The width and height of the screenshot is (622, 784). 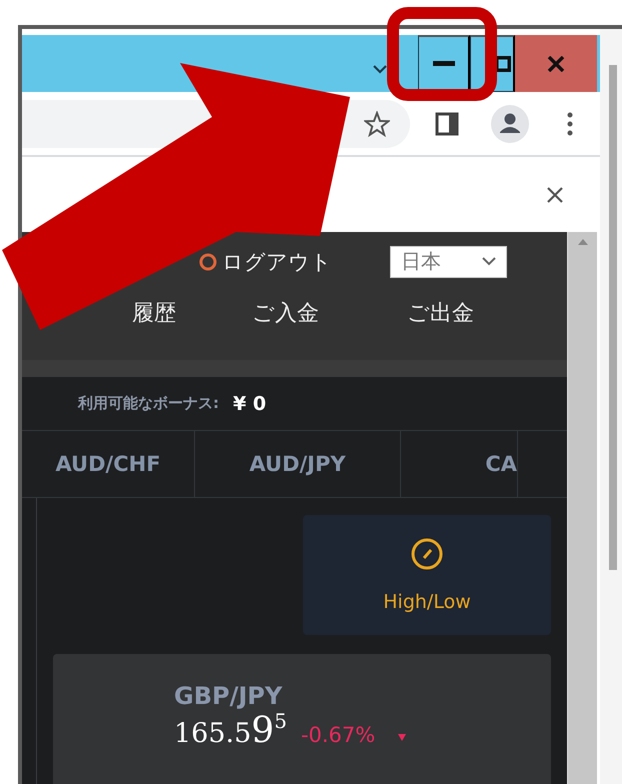 What do you see at coordinates (208, 262) in the screenshot?
I see `logout-icon` at bounding box center [208, 262].